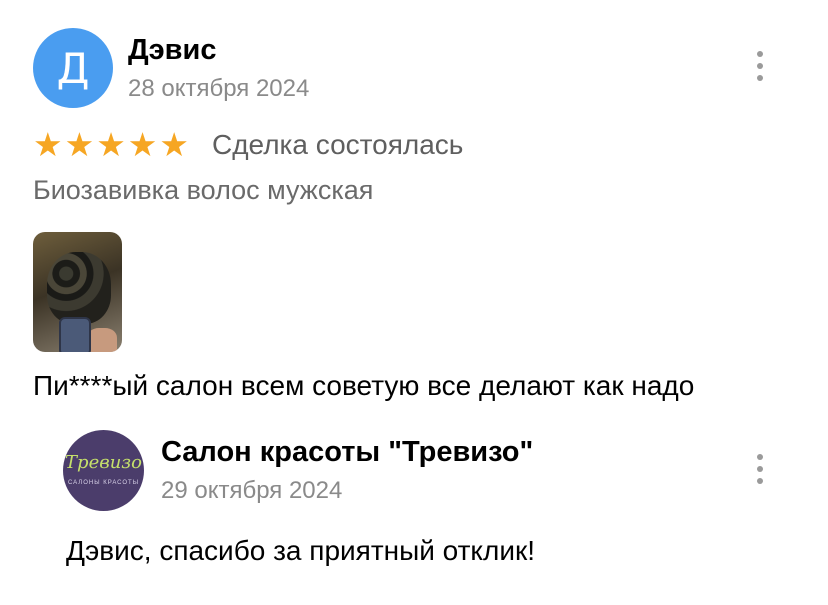  Describe the element at coordinates (347, 452) in the screenshot. I see `salon-name: Салон красоты "Тревизо"` at that location.